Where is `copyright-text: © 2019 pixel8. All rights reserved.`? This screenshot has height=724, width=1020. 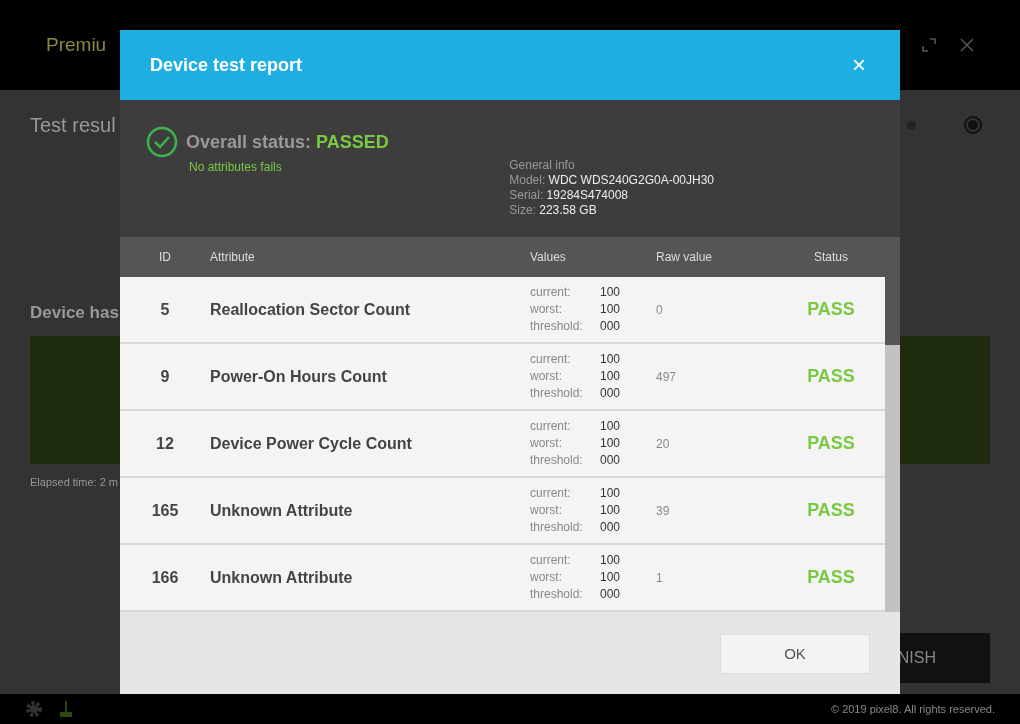 copyright-text: © 2019 pixel8. All rights reserved. is located at coordinates (912, 709).